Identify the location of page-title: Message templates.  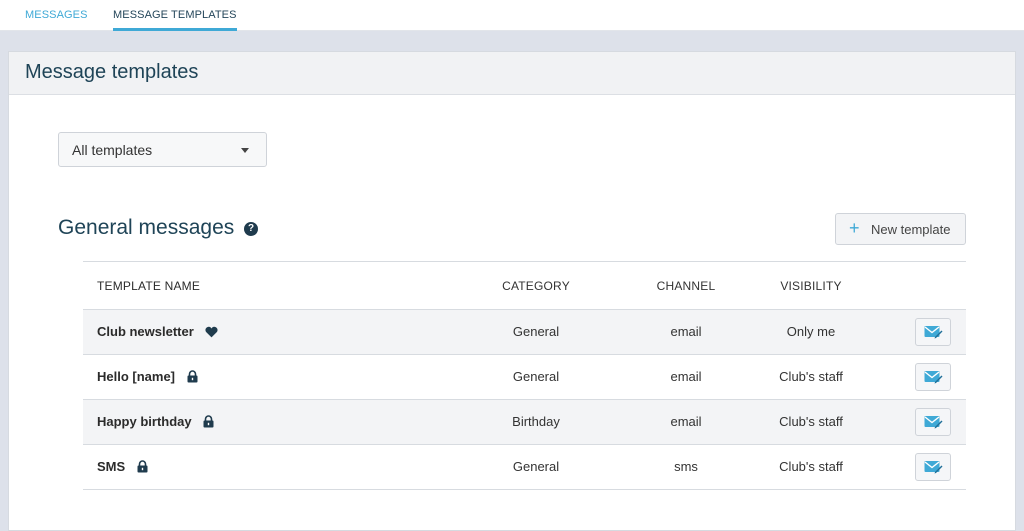
(112, 72).